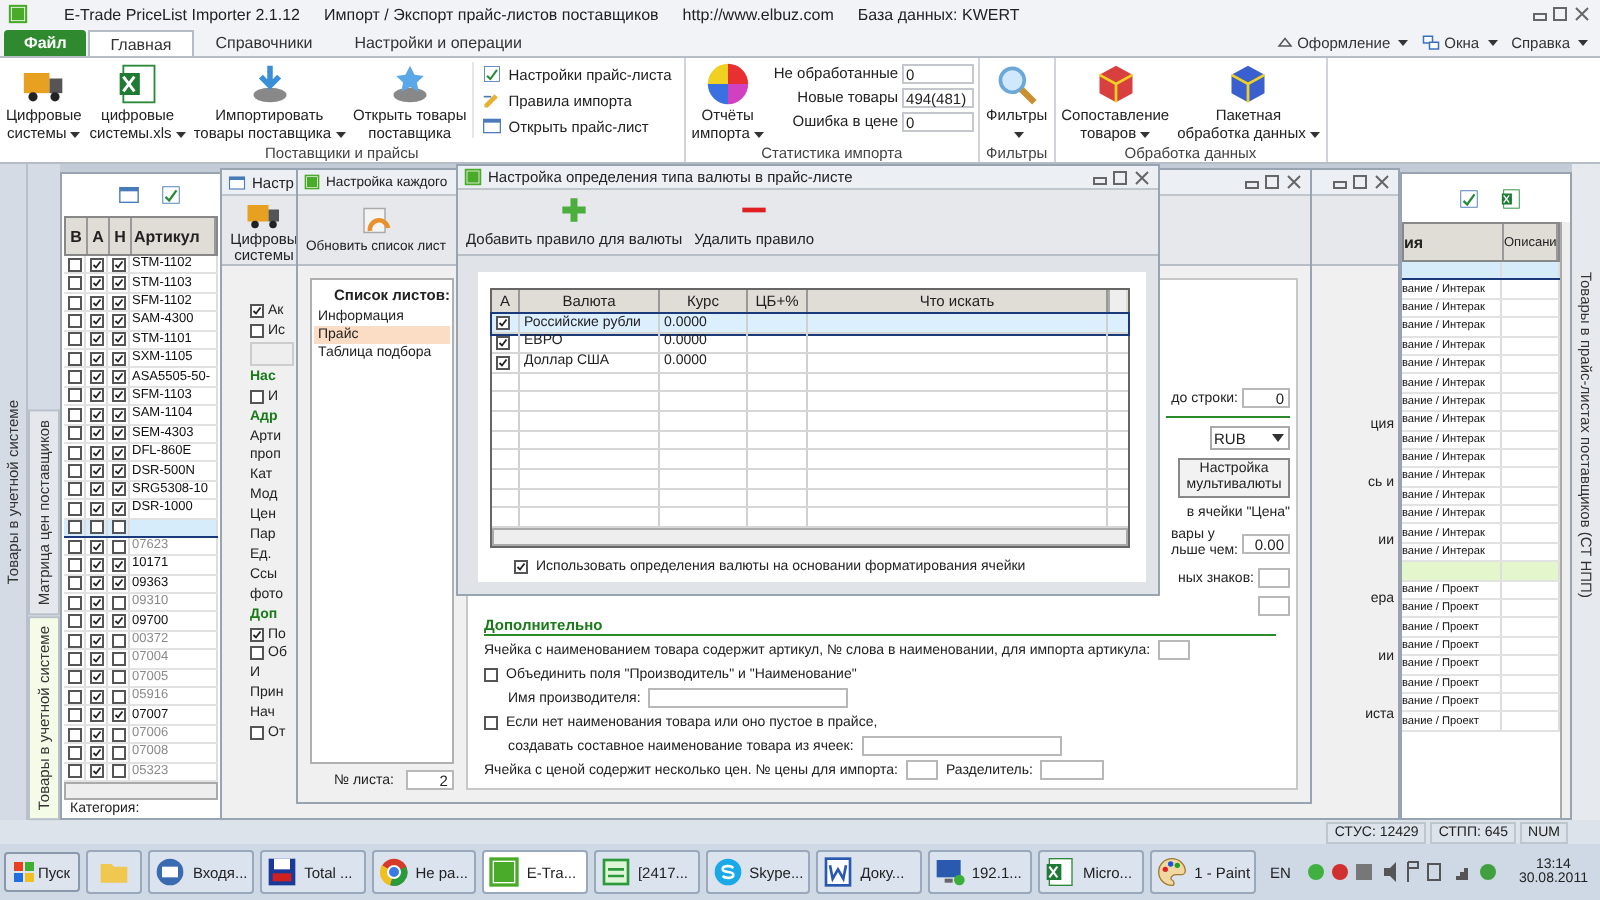 The width and height of the screenshot is (1600, 900). What do you see at coordinates (264, 43) in the screenshot?
I see `ribbon-tab: Справочники` at bounding box center [264, 43].